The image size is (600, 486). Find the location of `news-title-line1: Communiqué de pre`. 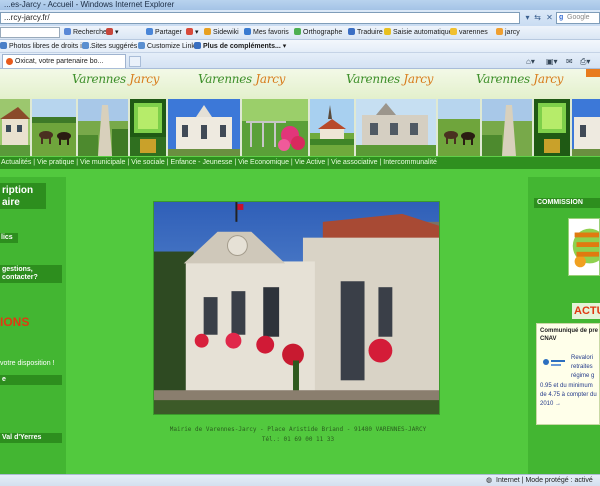

news-title-line1: Communiqué de pre is located at coordinates (569, 331).